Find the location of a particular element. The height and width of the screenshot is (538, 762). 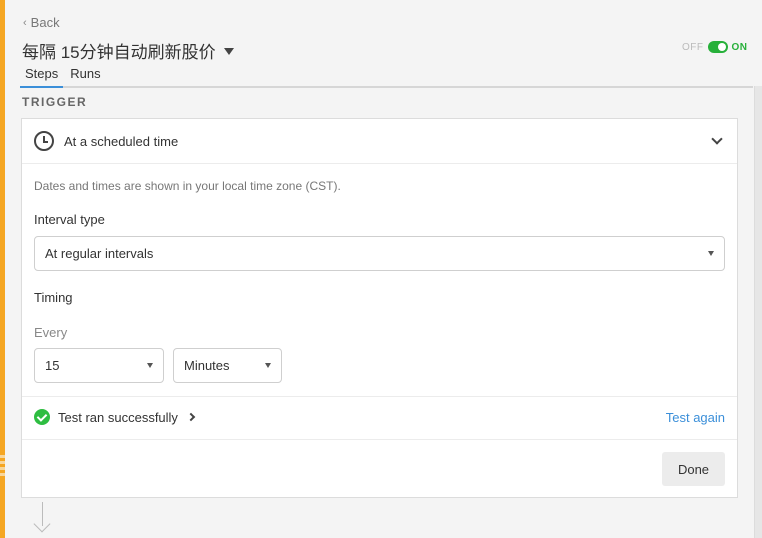

interval-unit-select: Minutes is located at coordinates (227, 365).